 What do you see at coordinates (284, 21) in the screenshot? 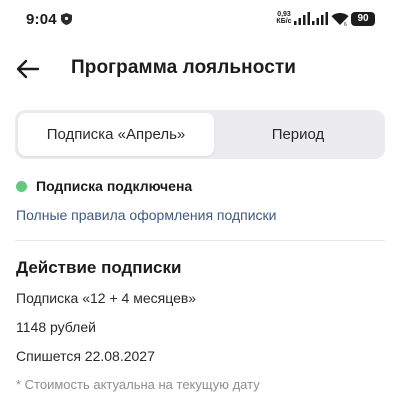
I see `network-speed-unit: КБ/с` at bounding box center [284, 21].